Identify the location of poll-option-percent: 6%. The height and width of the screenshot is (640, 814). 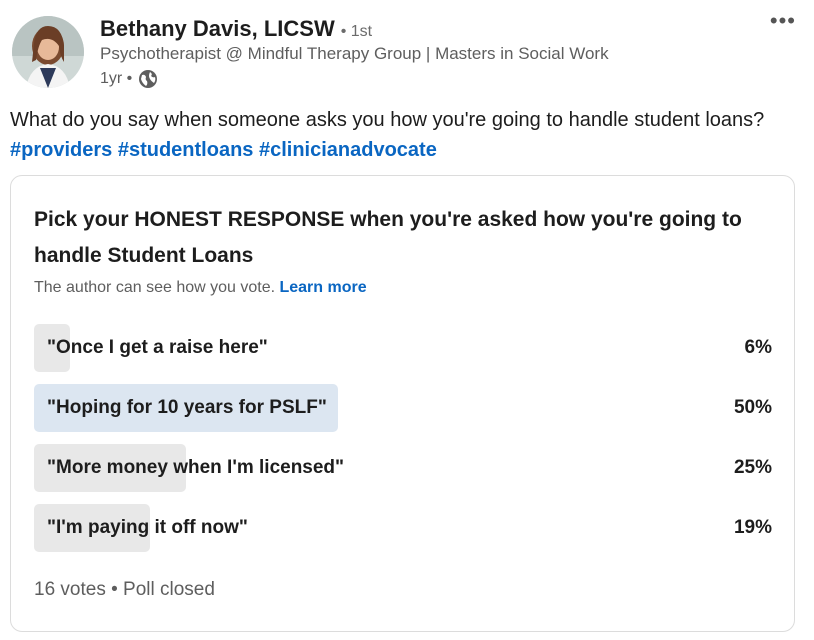
(758, 347).